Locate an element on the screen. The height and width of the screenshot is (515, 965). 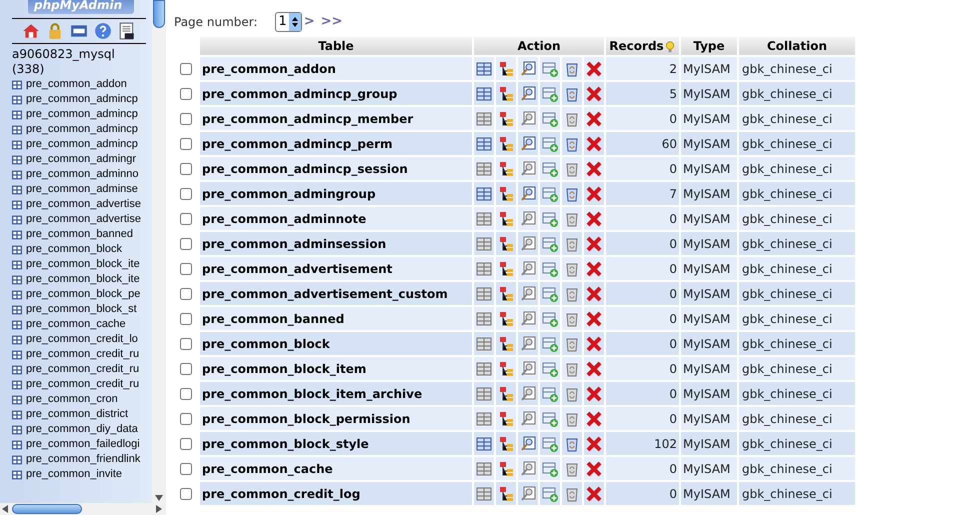
scrollbar-thumb is located at coordinates (159, 14).